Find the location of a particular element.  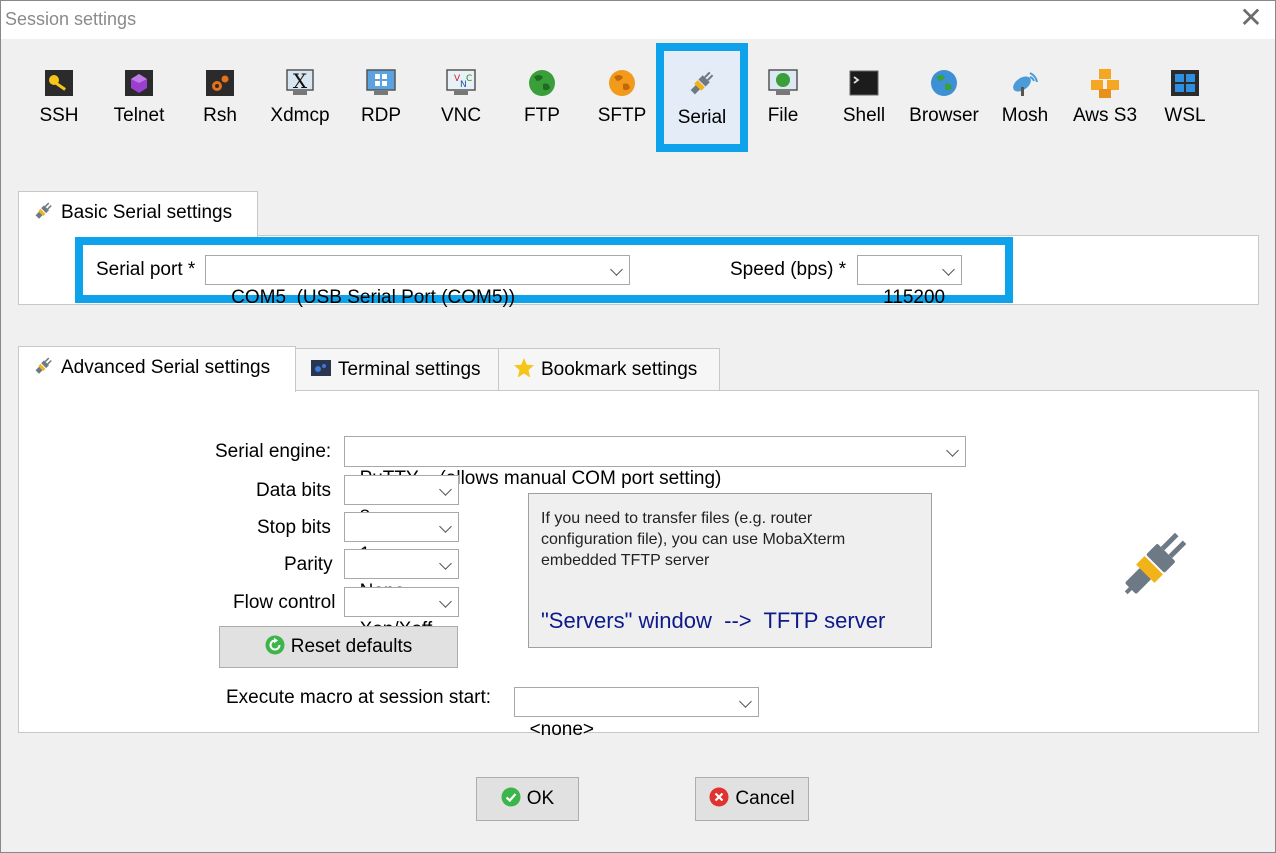

reset-defaults-button: Reset defaults is located at coordinates (338, 647).